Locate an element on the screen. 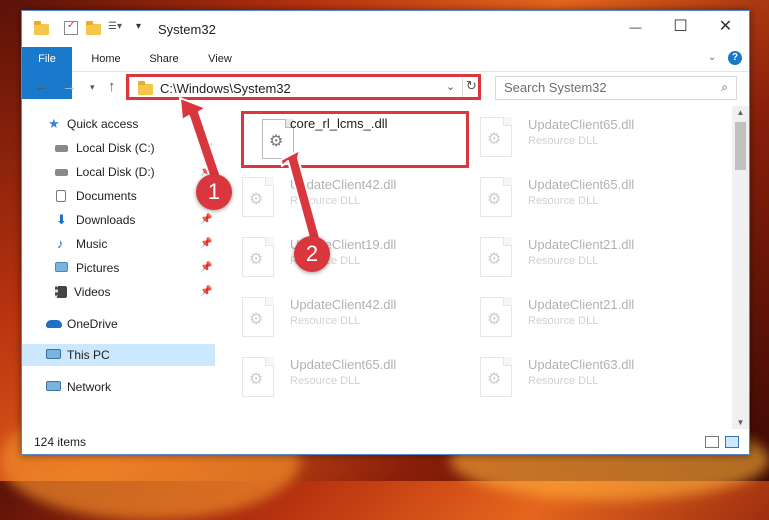 This screenshot has width=769, height=520. help-icon: ? is located at coordinates (735, 58).